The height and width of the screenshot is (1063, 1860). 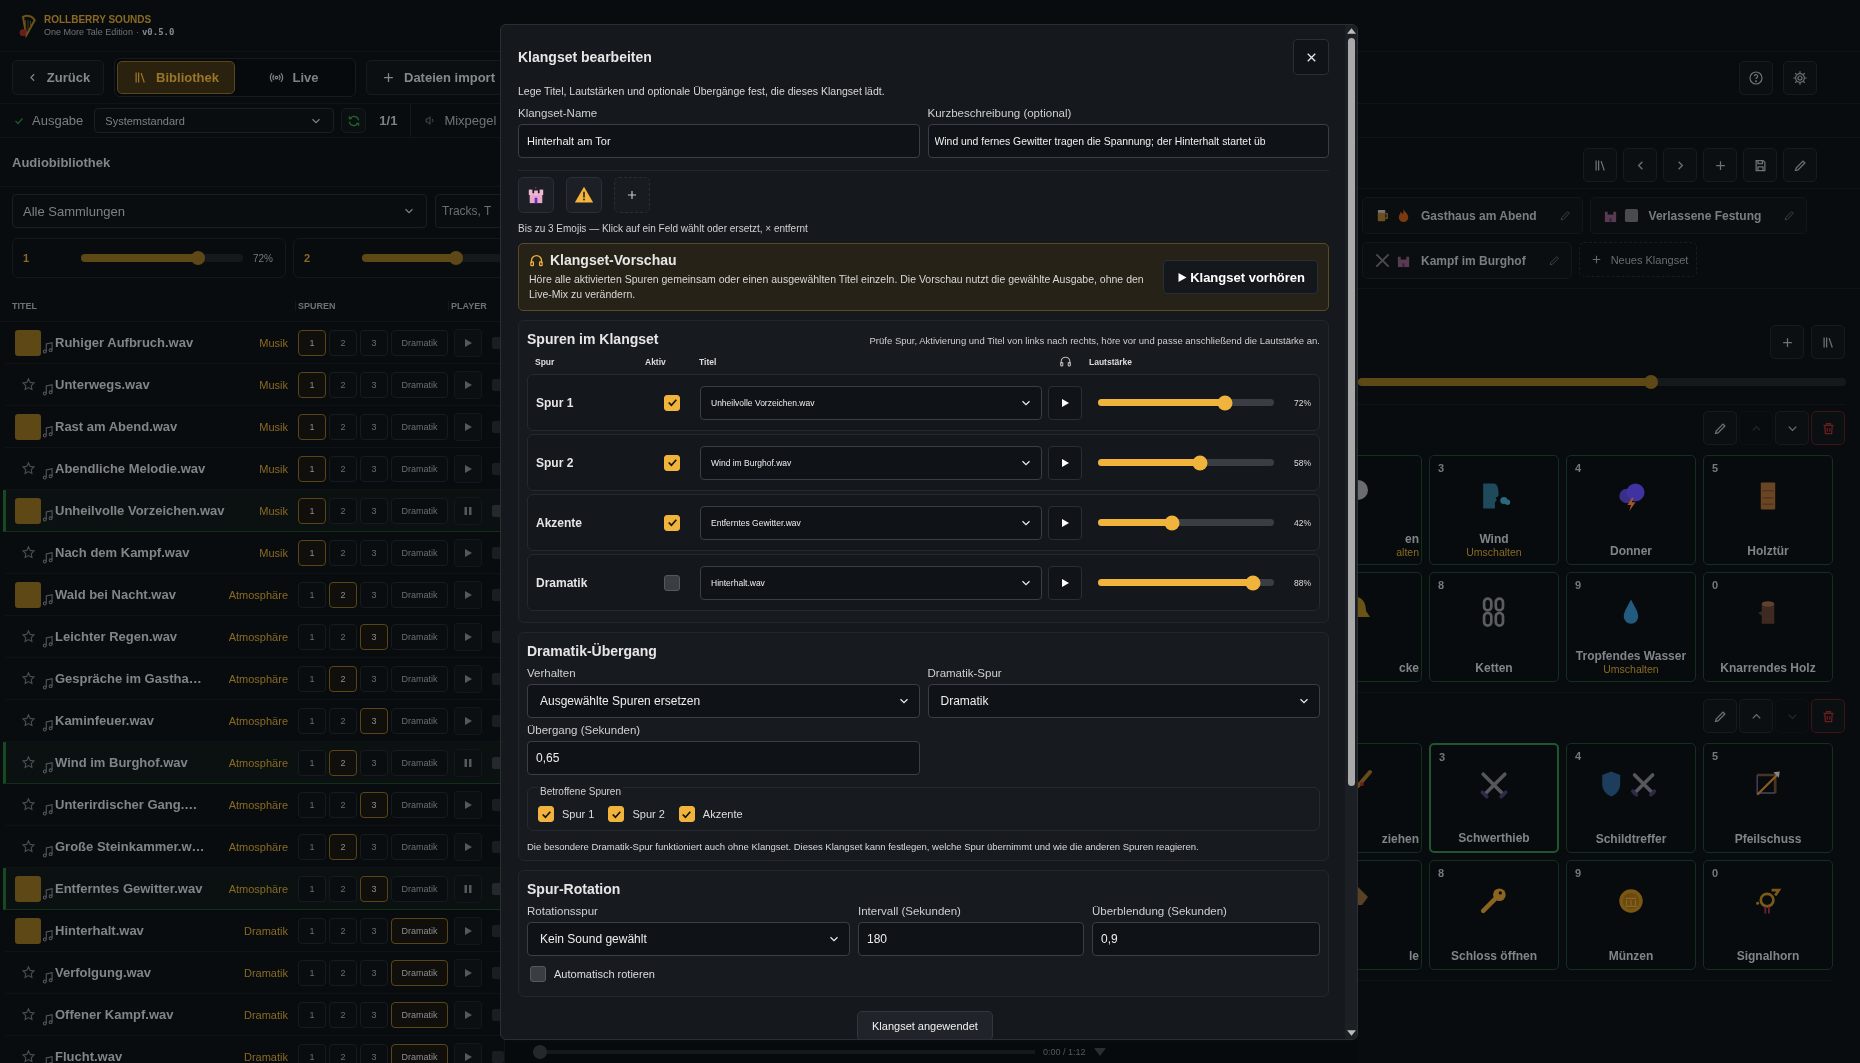 What do you see at coordinates (162, 258) in the screenshot?
I see `volume-slider` at bounding box center [162, 258].